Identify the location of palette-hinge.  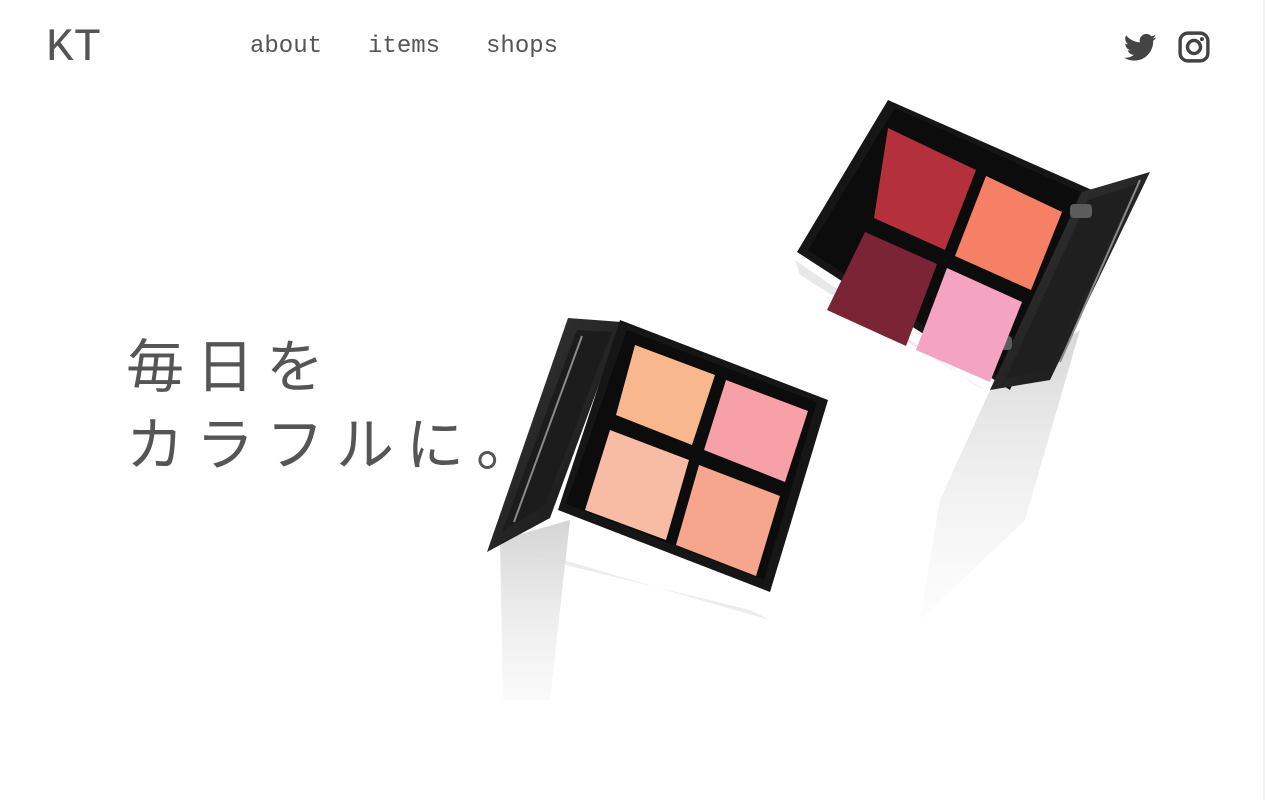
(1081, 211).